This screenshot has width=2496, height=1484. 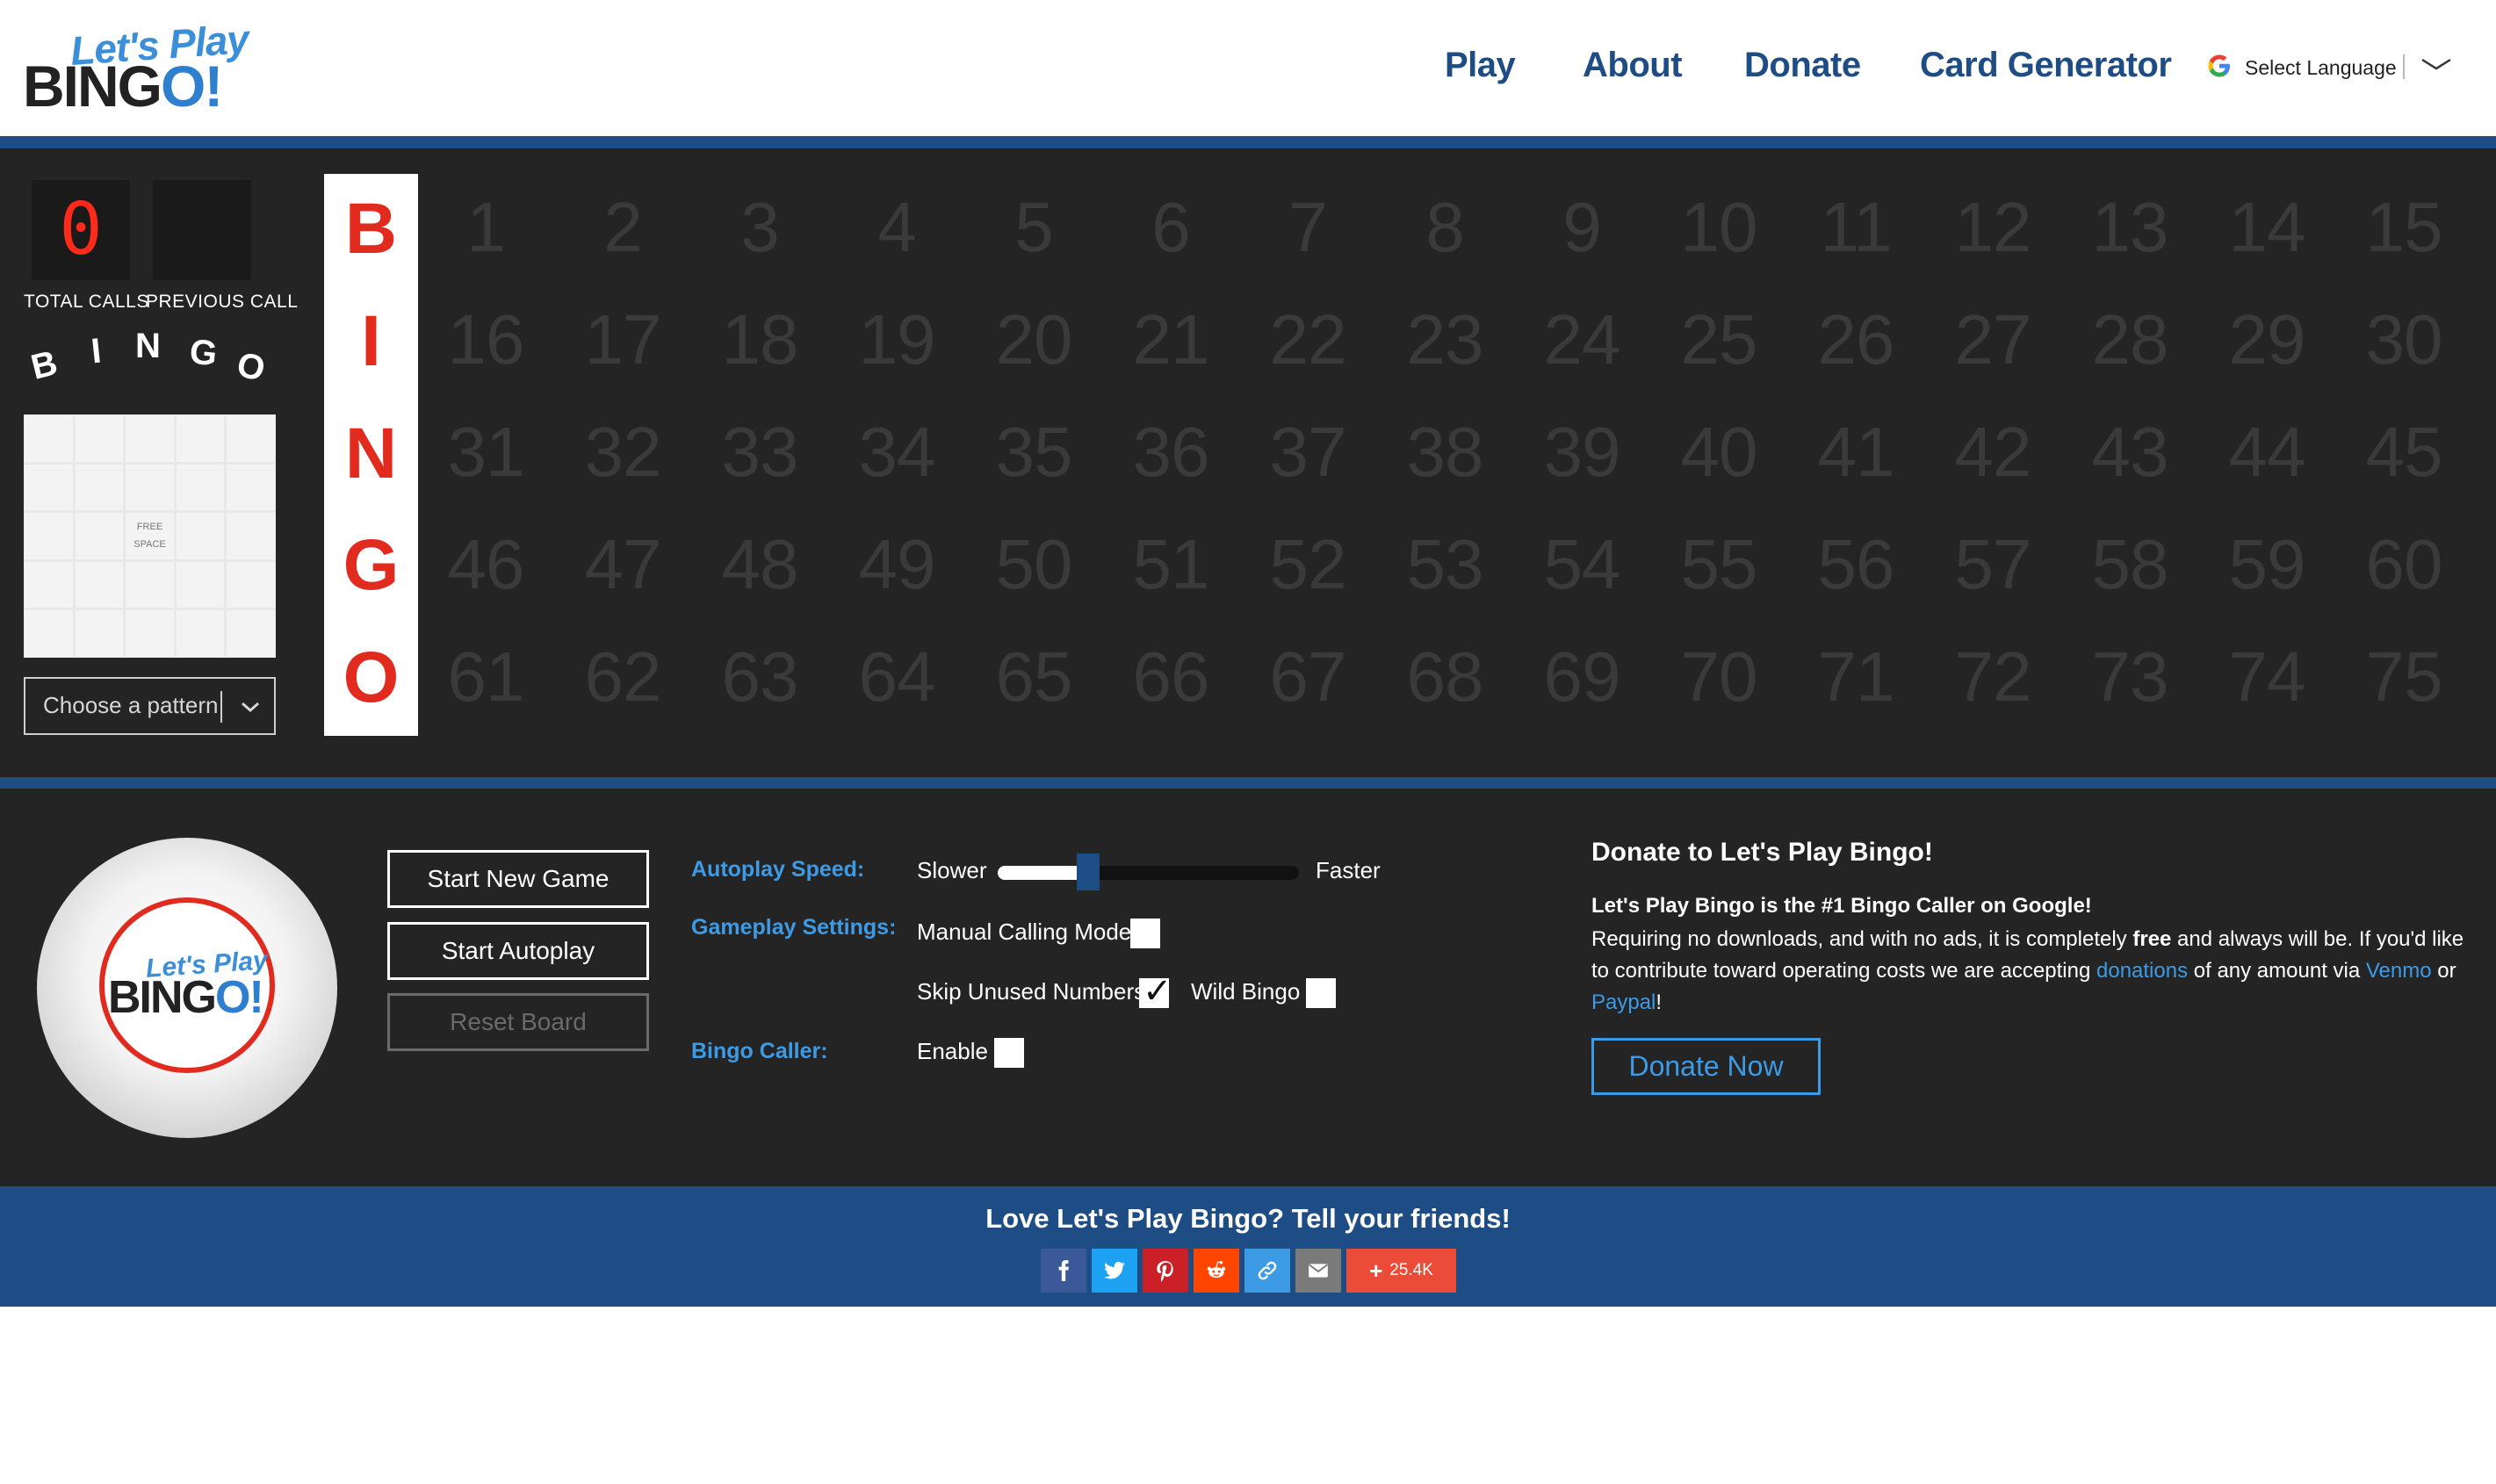 I want to click on board-number: 23, so click(x=1445, y=339).